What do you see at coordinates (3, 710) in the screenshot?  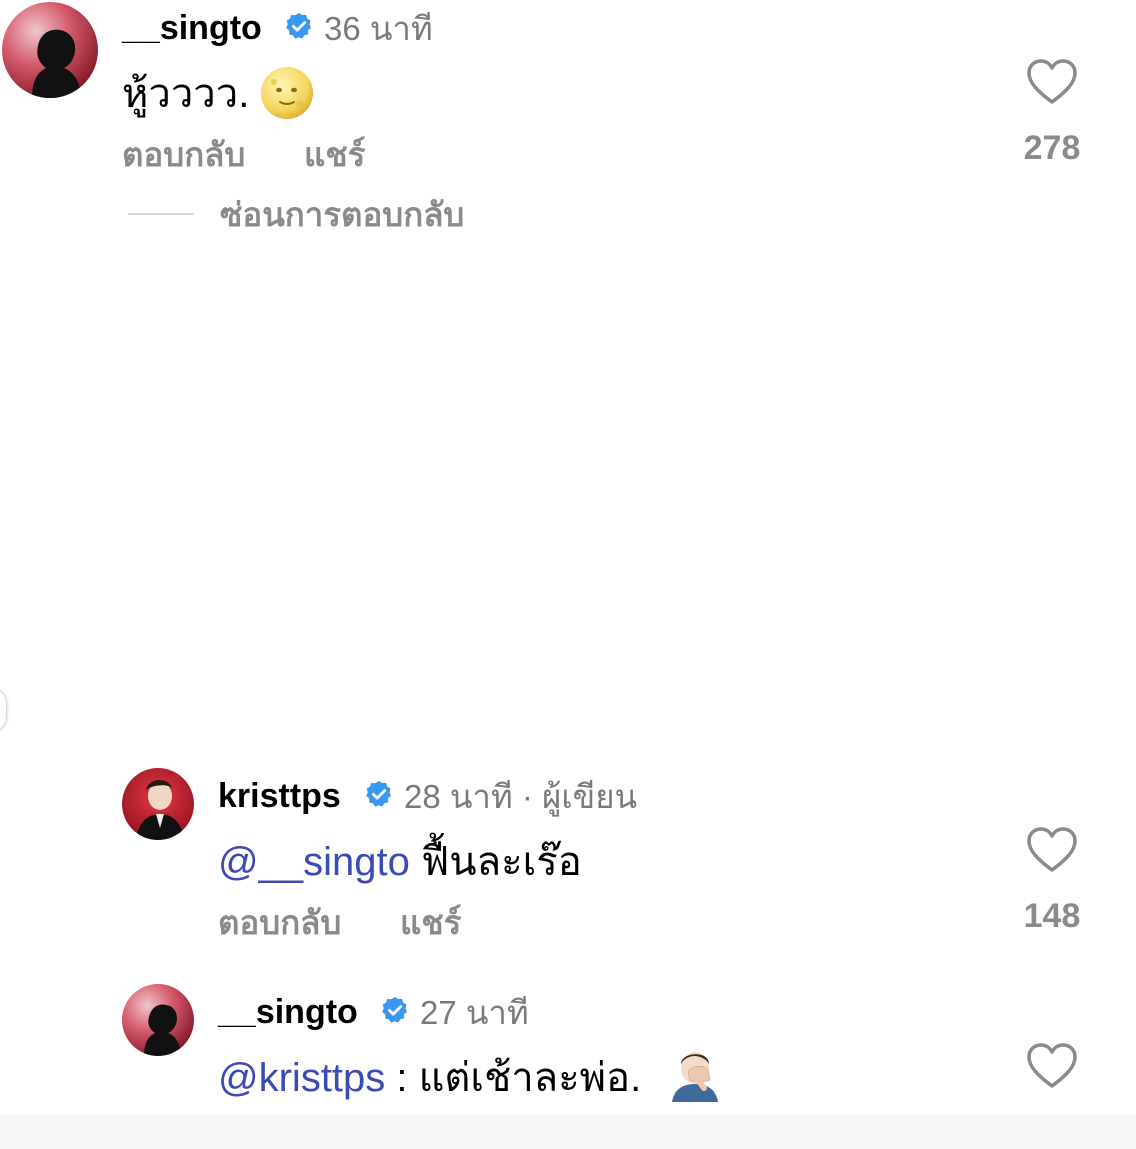 I see `edge-handle` at bounding box center [3, 710].